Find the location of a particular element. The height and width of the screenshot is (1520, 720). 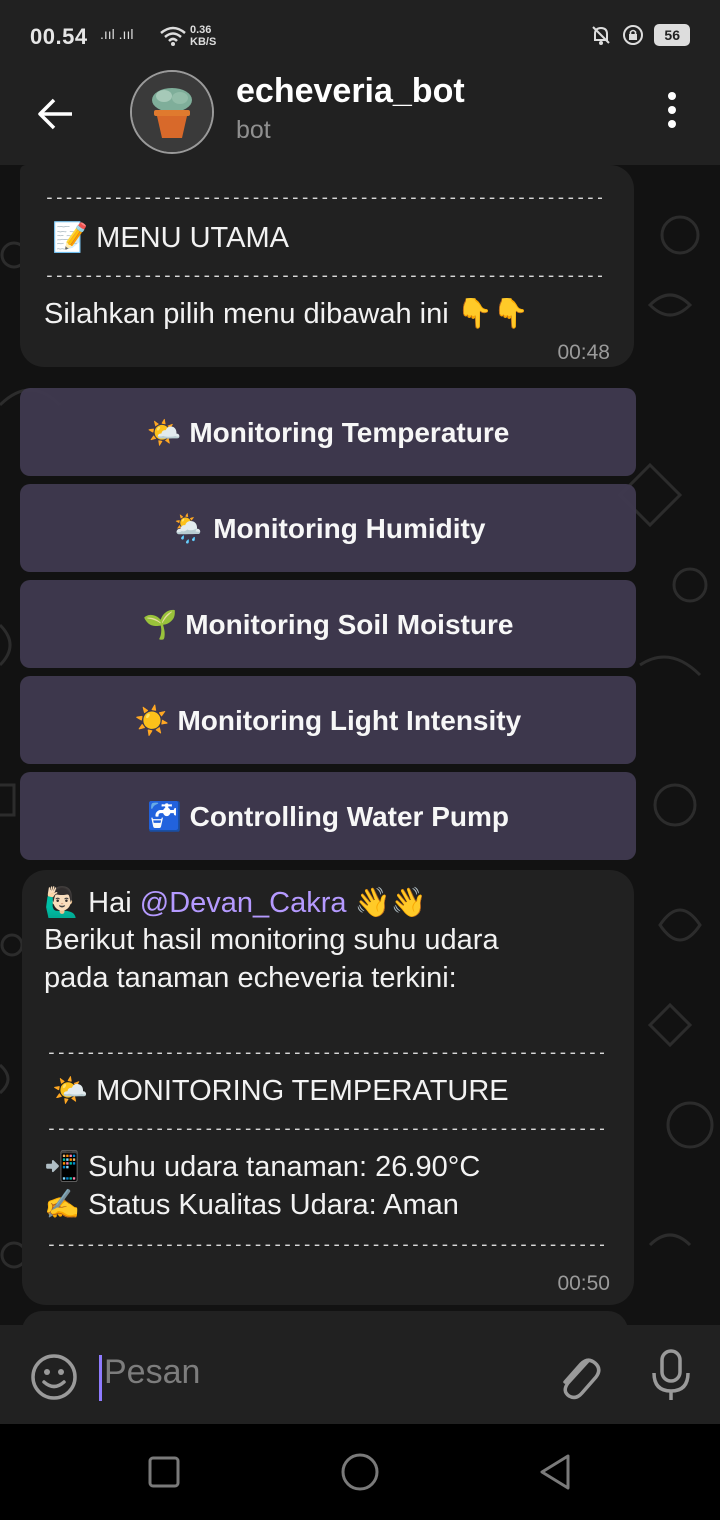

plant-pot-icon is located at coordinates (172, 112).